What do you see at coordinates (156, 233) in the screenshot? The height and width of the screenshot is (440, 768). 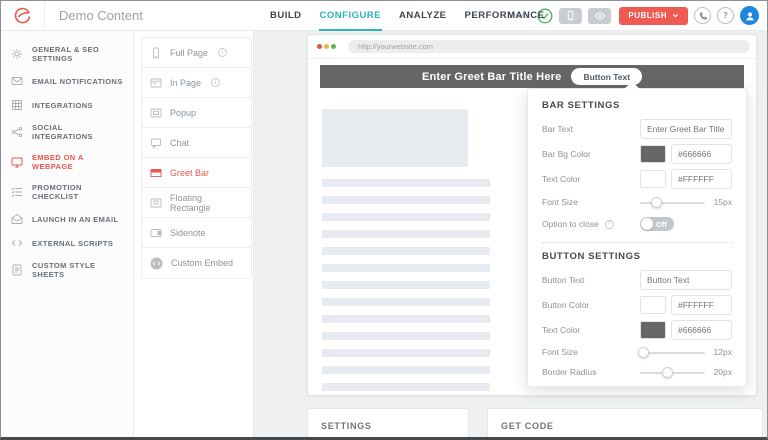 I see `sidenote-icon` at bounding box center [156, 233].